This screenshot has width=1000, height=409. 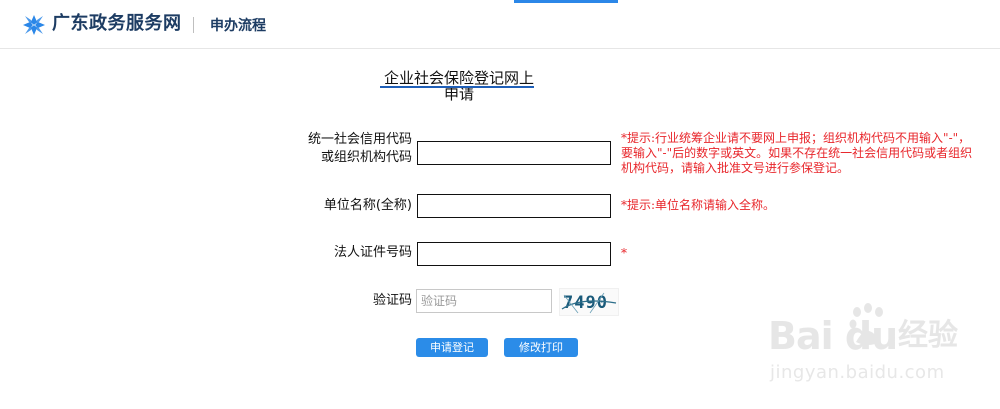 What do you see at coordinates (928, 335) in the screenshot?
I see `watermark-cn: 经验` at bounding box center [928, 335].